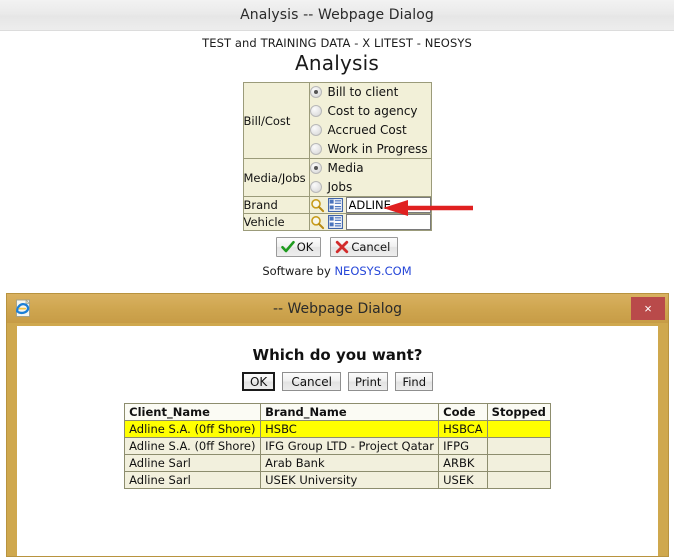 This screenshot has height=557, width=674. I want to click on inner-find-button: Find, so click(414, 381).